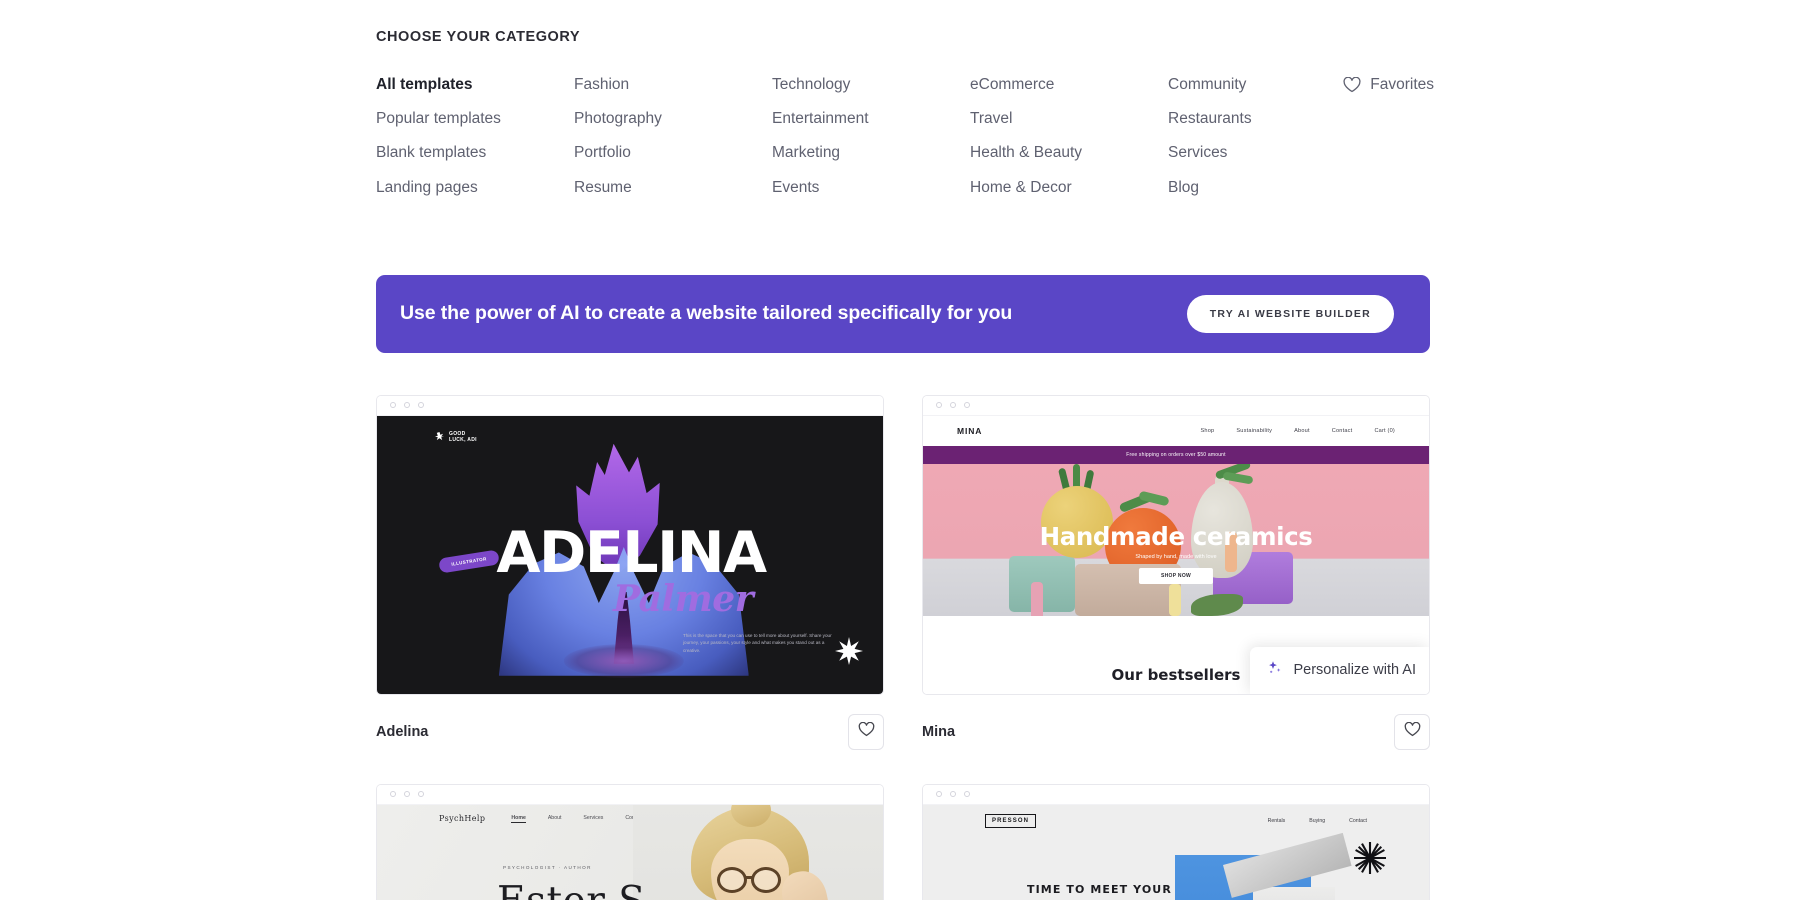 This screenshot has width=1800, height=900. Describe the element at coordinates (1176, 575) in the screenshot. I see `mina-cta-button: SHOP NOW` at that location.